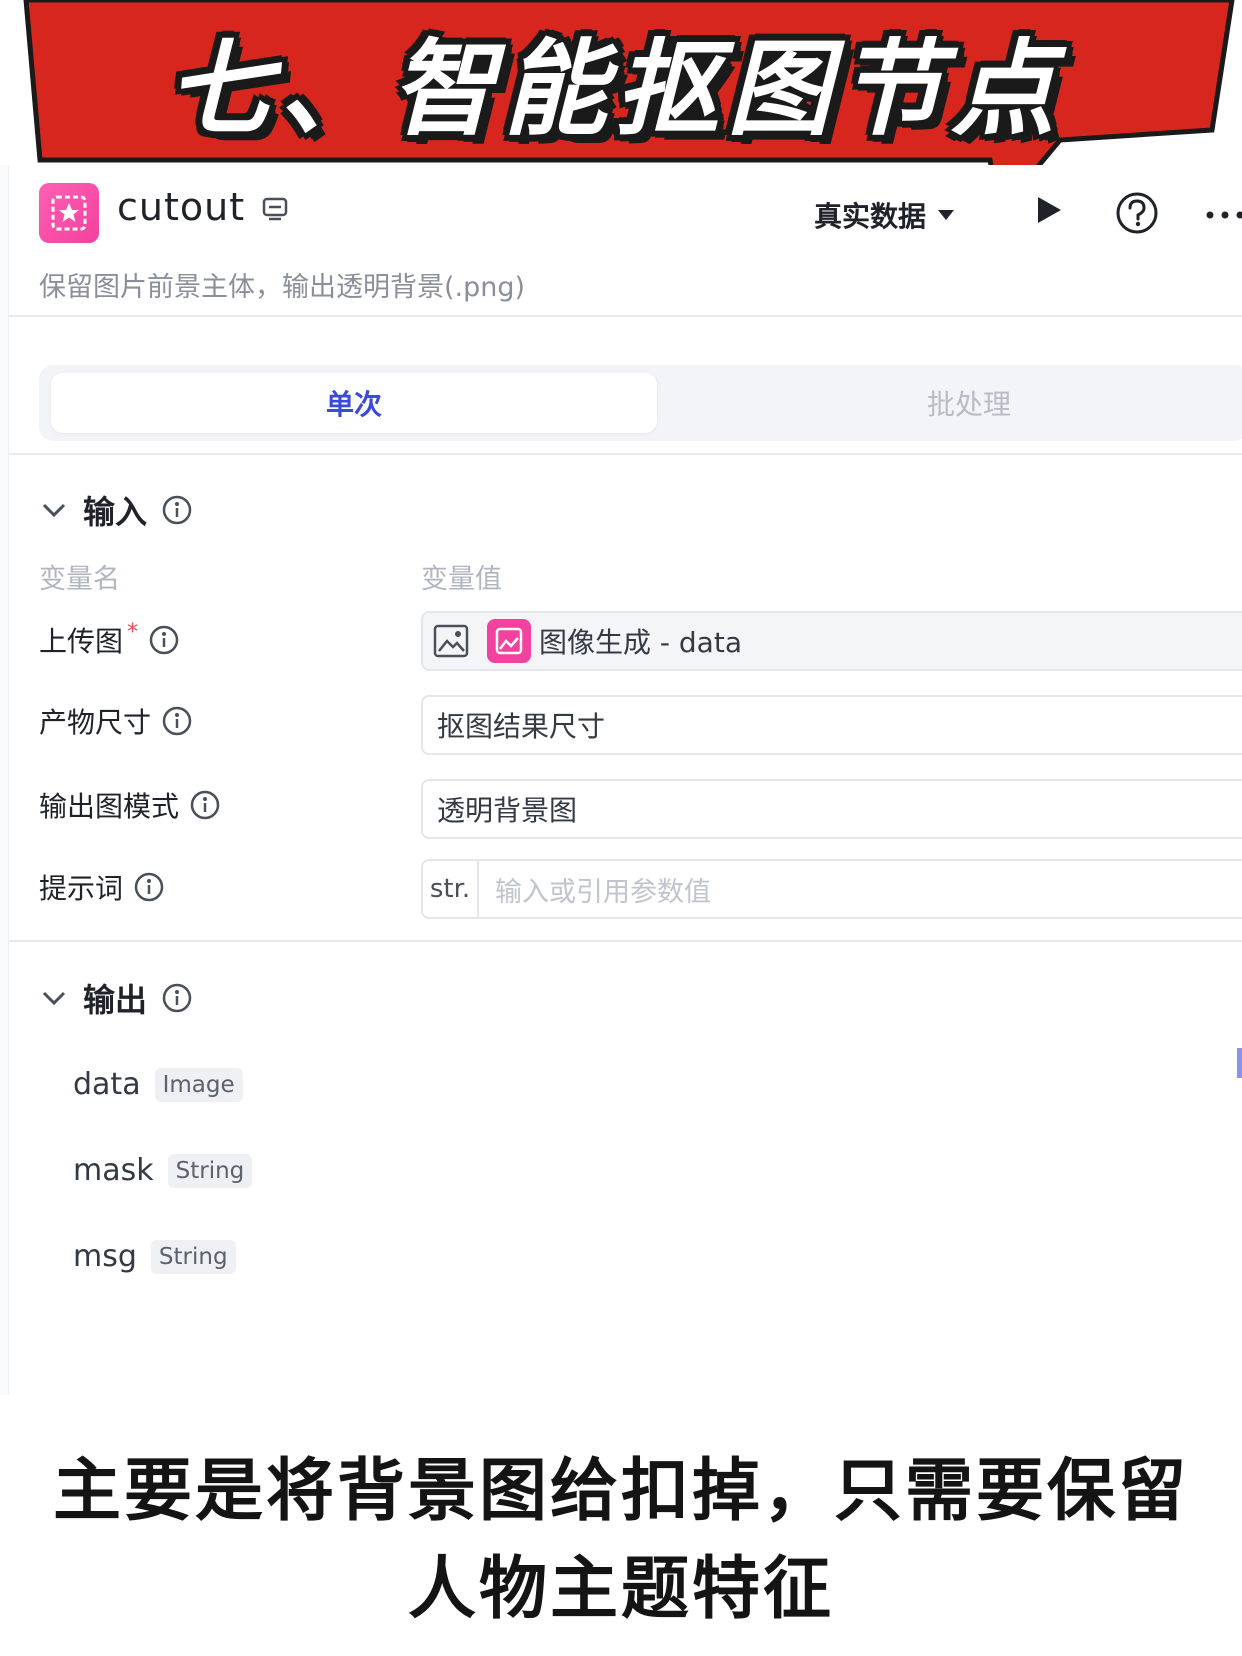  Describe the element at coordinates (521, 726) in the screenshot. I see `output-size-value: 抠图结果尺寸` at that location.